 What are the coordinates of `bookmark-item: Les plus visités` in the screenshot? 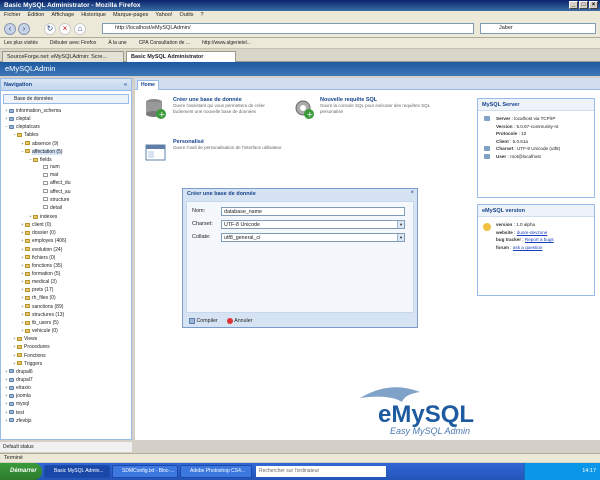 It's located at (21, 43).